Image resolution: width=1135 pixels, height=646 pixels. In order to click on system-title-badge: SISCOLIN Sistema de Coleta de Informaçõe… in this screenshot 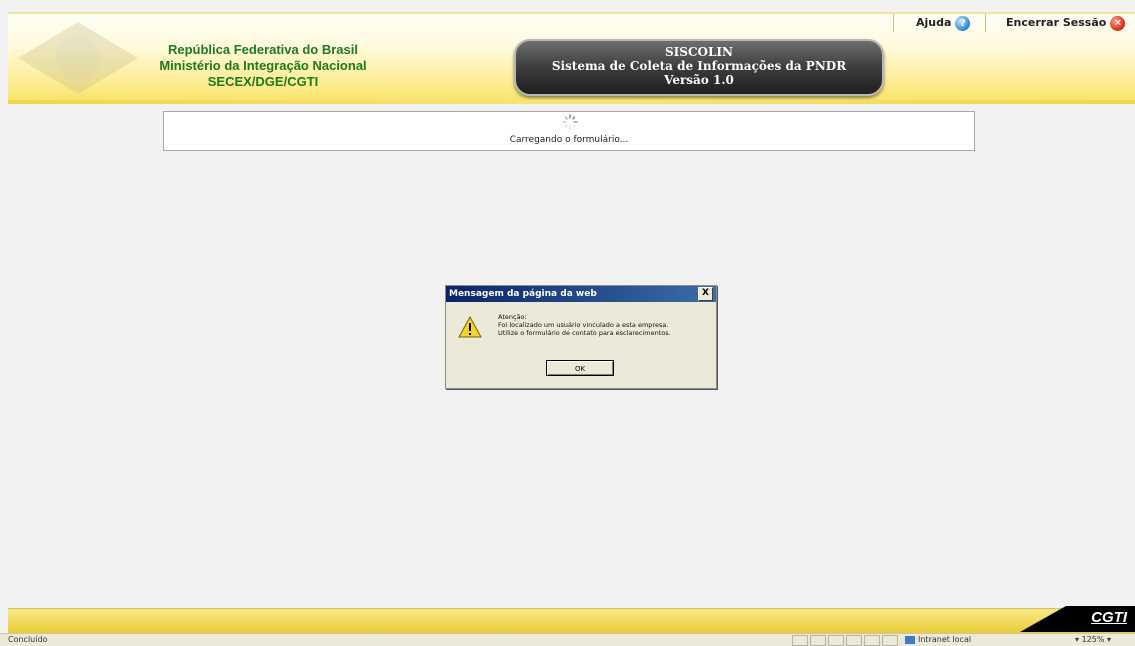, I will do `click(699, 67)`.